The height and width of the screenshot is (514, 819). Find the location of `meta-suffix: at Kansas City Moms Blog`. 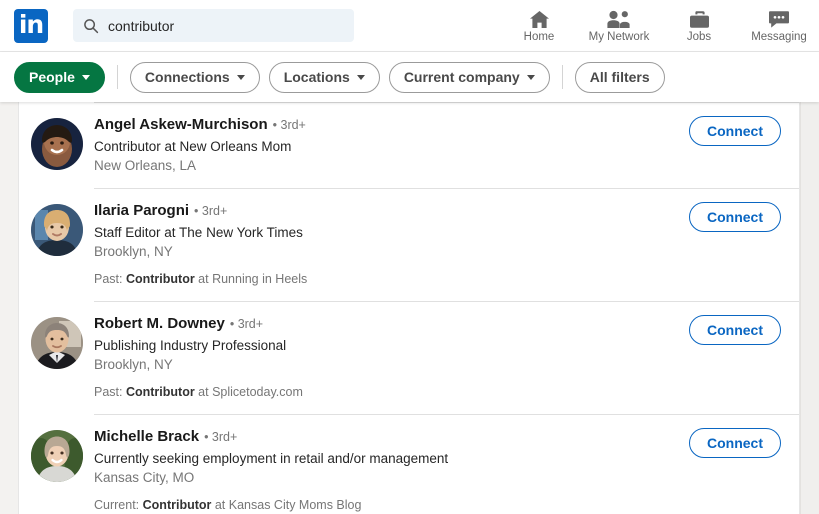

meta-suffix: at Kansas City Moms Blog is located at coordinates (286, 505).